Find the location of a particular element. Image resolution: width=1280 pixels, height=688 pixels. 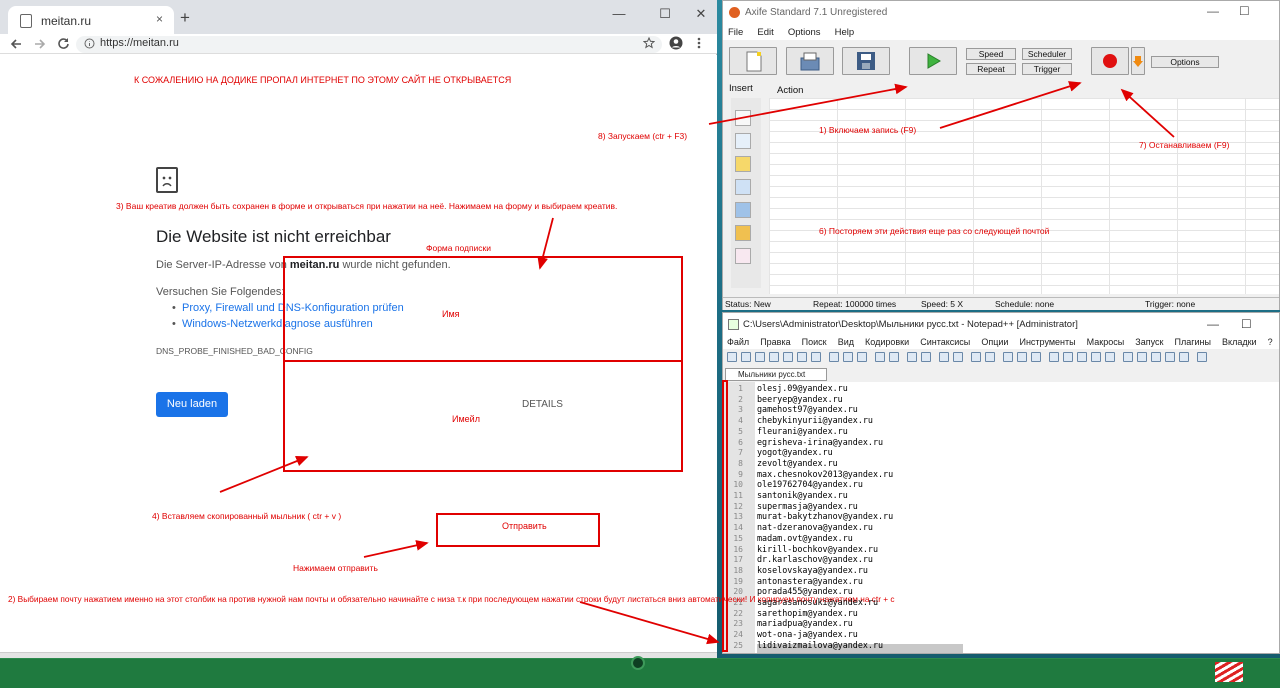

arrow-submit is located at coordinates (396, 549).